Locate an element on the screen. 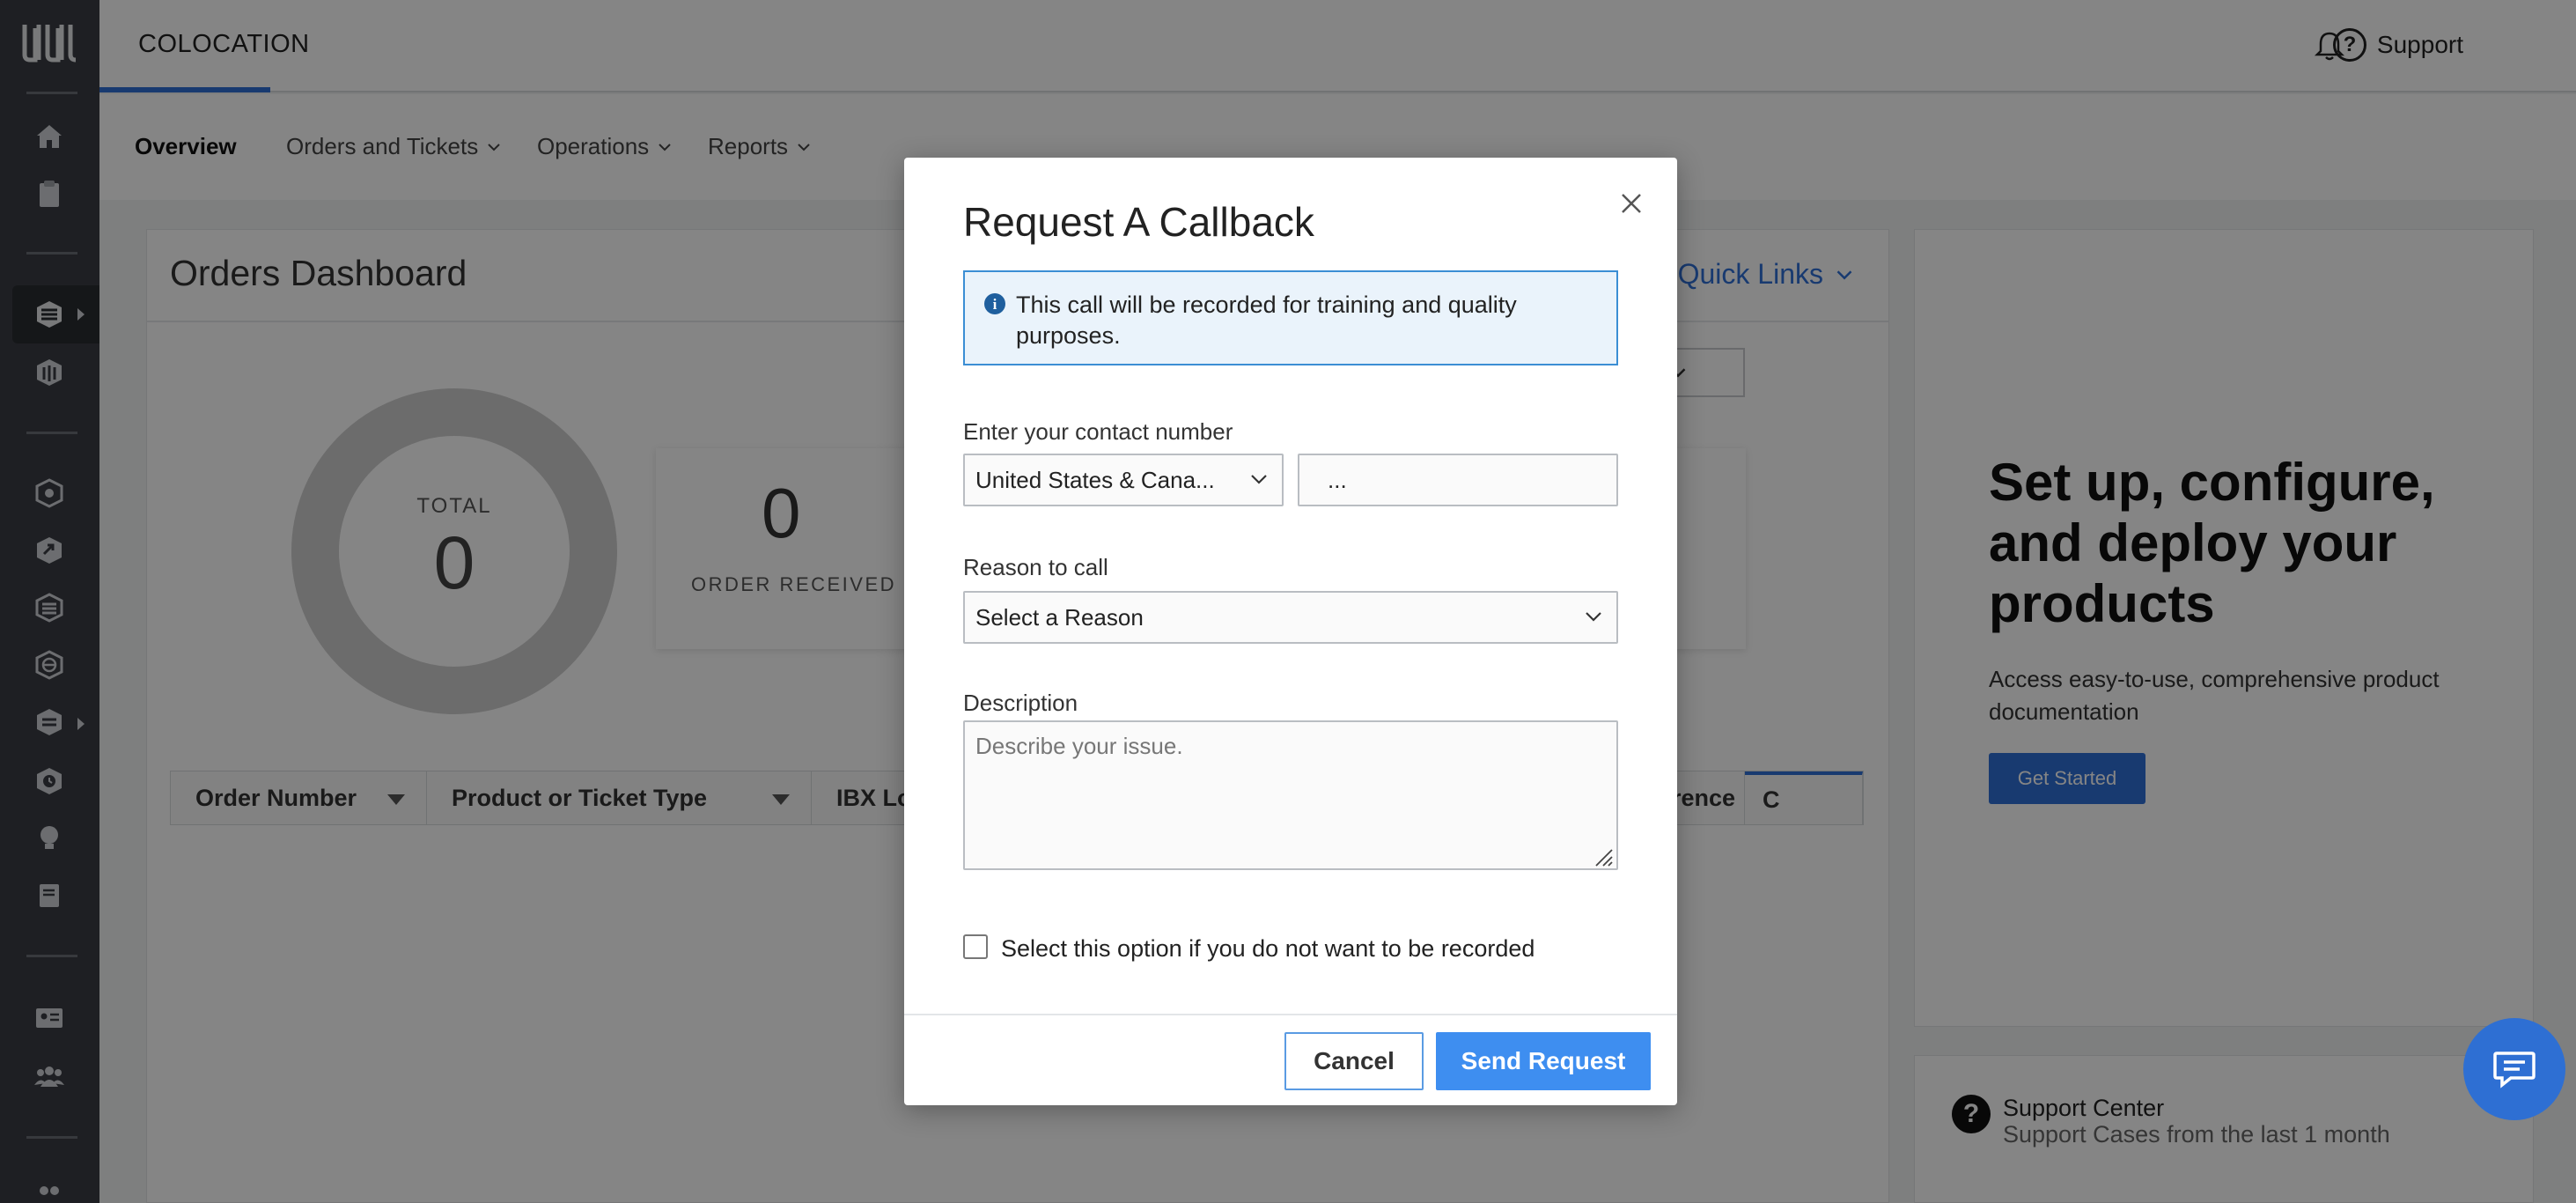 The width and height of the screenshot is (2576, 1203). resize-handle-icon is located at coordinates (1603, 856).